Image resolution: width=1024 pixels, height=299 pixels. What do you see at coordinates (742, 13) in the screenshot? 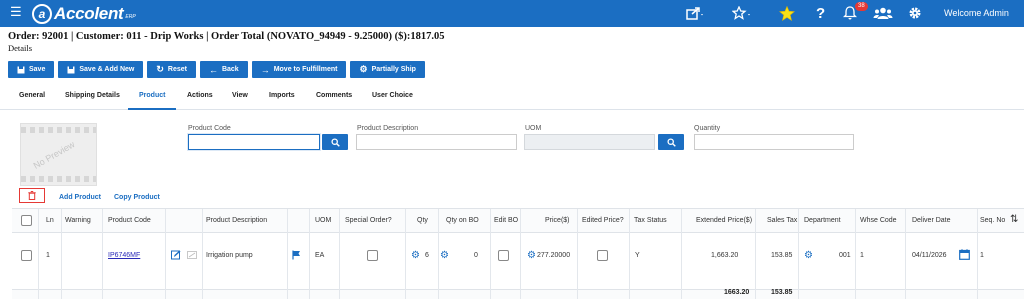
I see `star-outline-icon` at bounding box center [742, 13].